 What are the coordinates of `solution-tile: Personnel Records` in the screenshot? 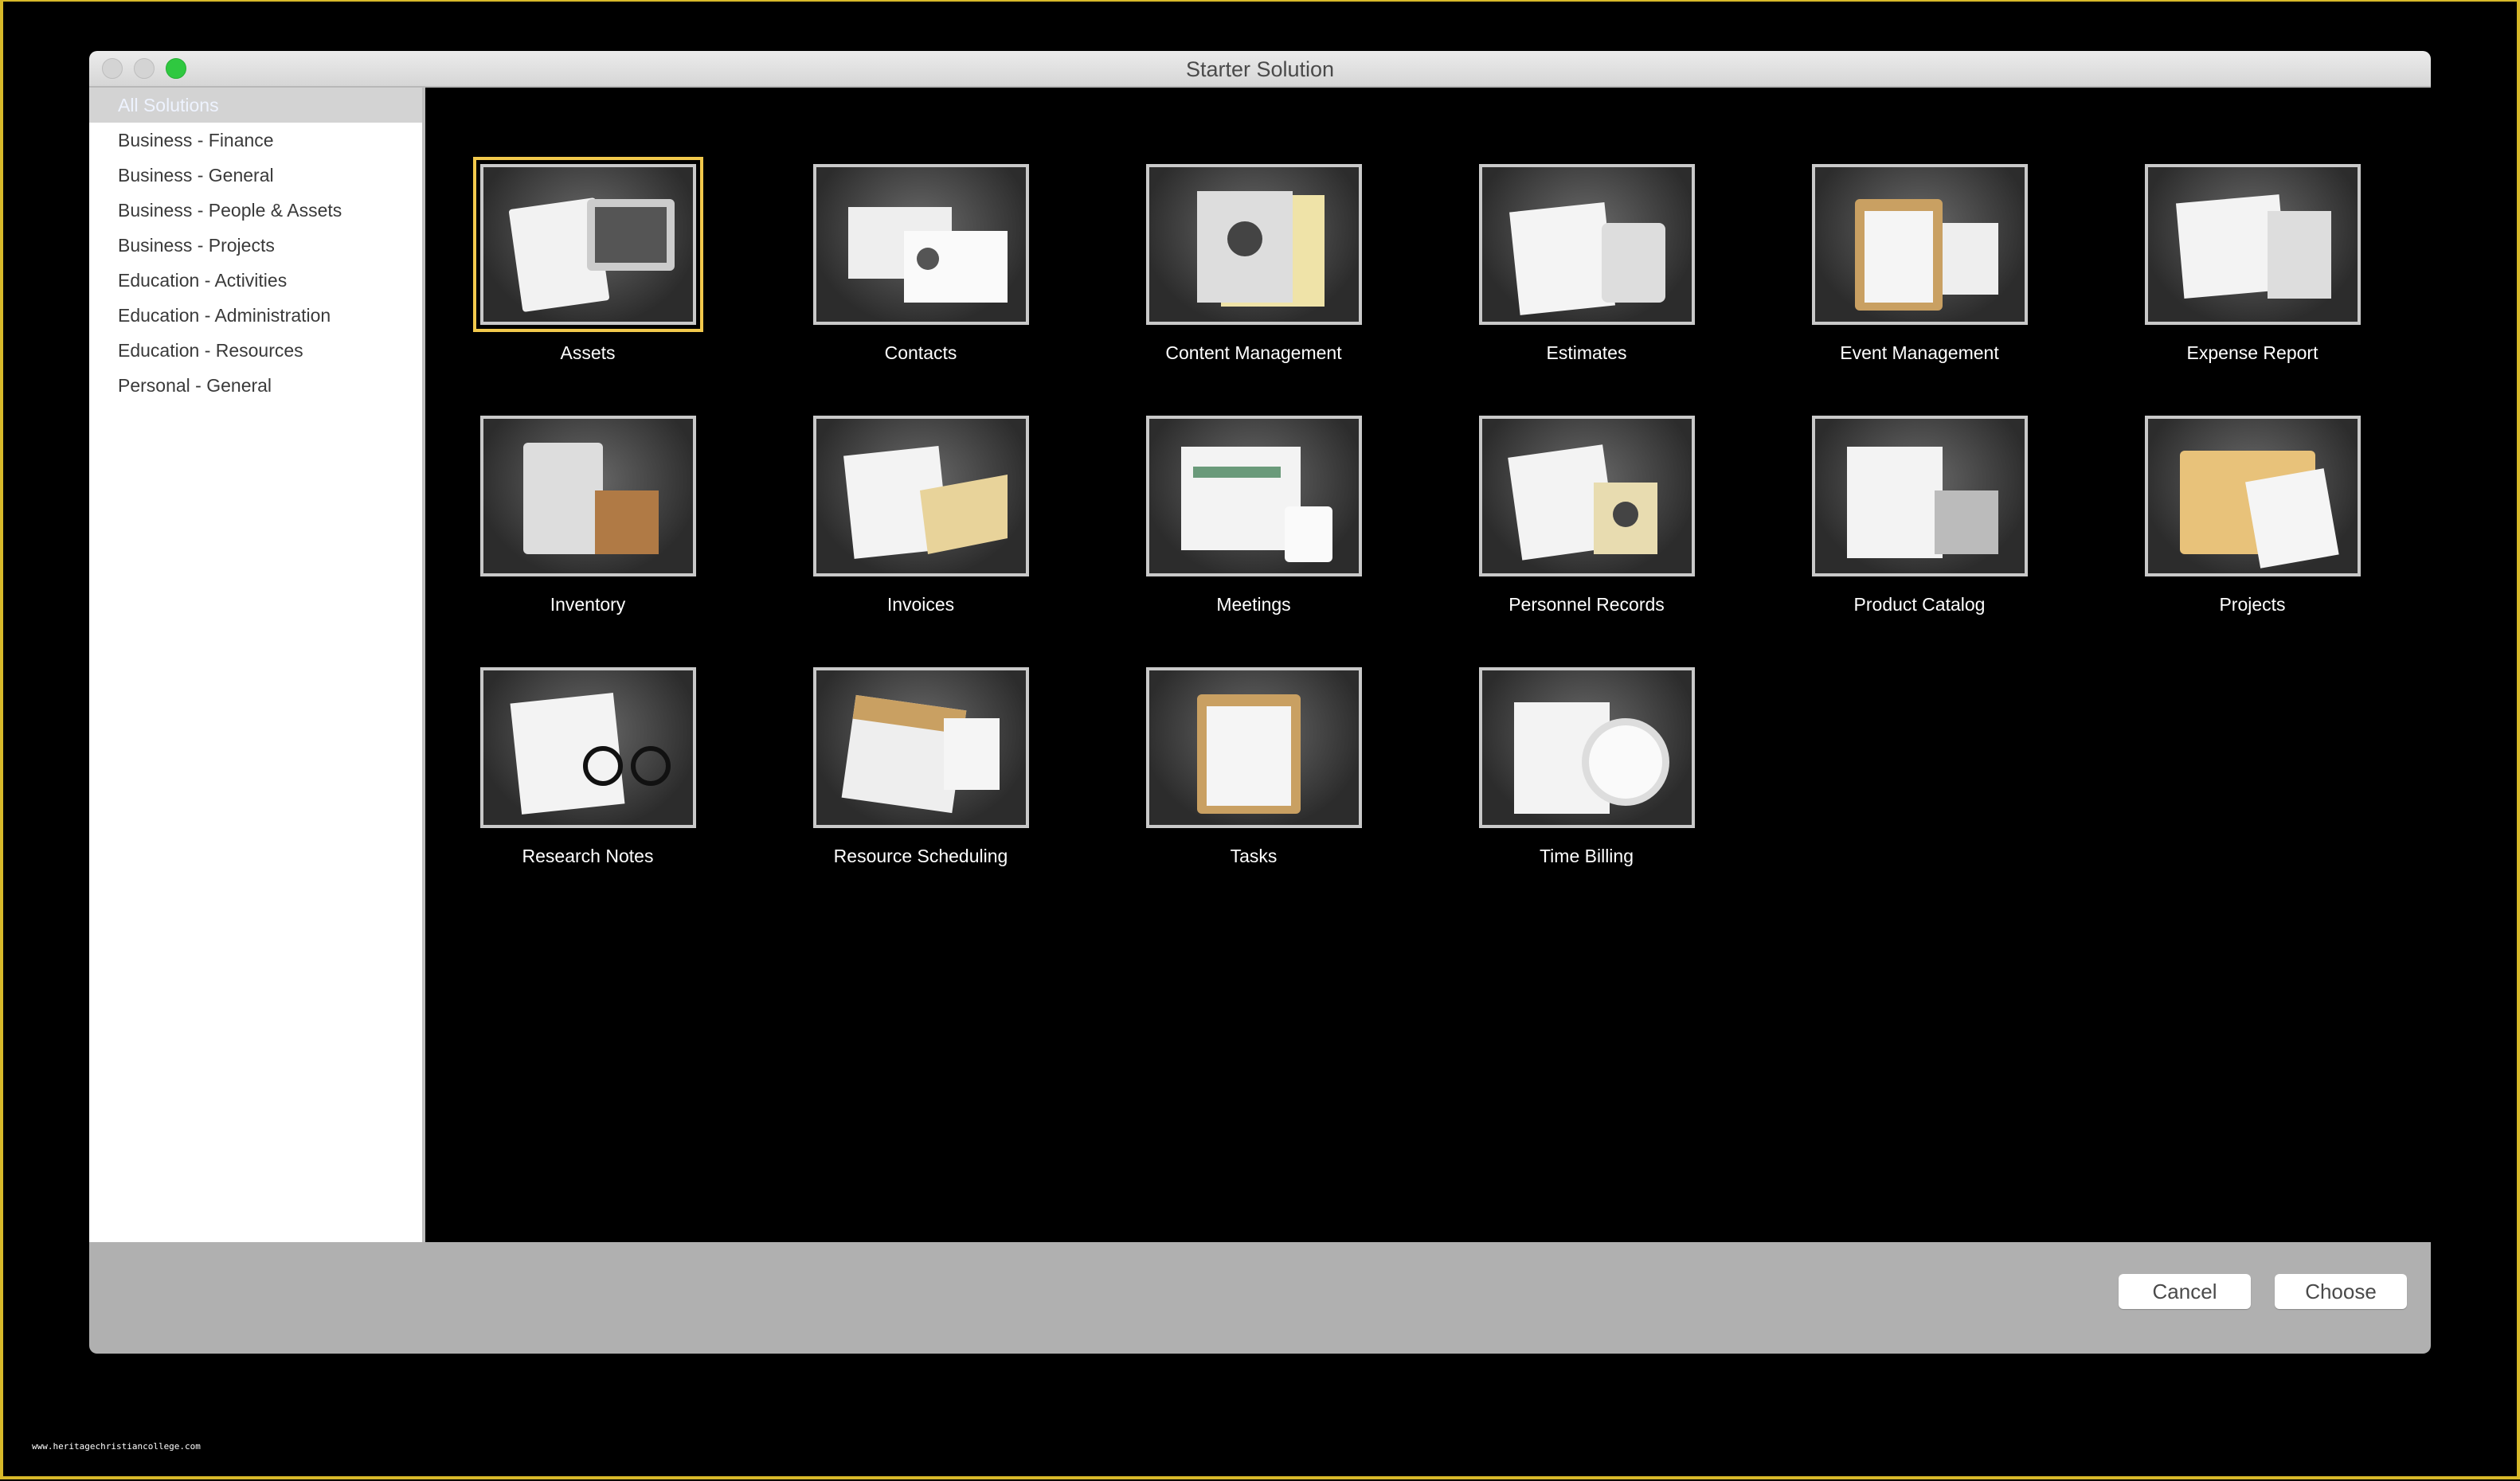 It's located at (1586, 516).